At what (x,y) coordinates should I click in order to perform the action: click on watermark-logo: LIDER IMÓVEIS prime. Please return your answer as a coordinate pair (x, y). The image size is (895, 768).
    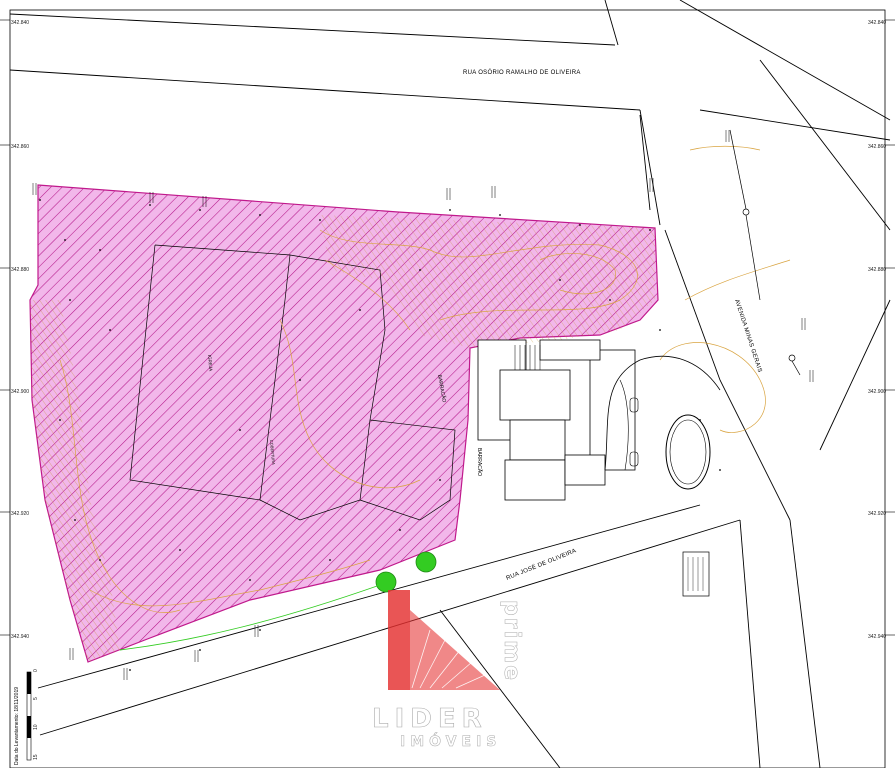
    Looking at the image, I should click on (448, 670).